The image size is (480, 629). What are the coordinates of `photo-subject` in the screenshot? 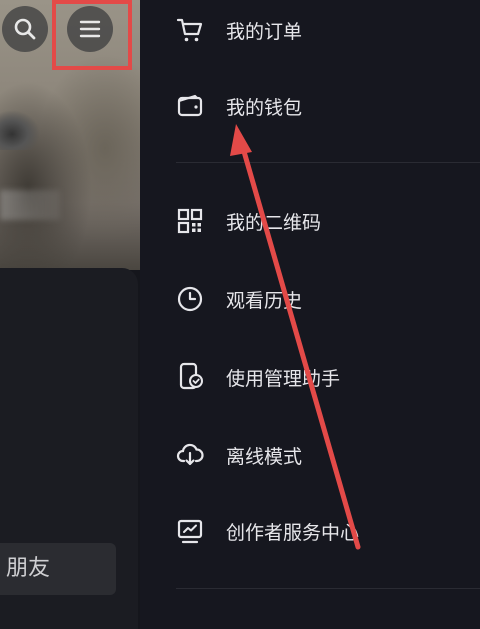 It's located at (20, 130).